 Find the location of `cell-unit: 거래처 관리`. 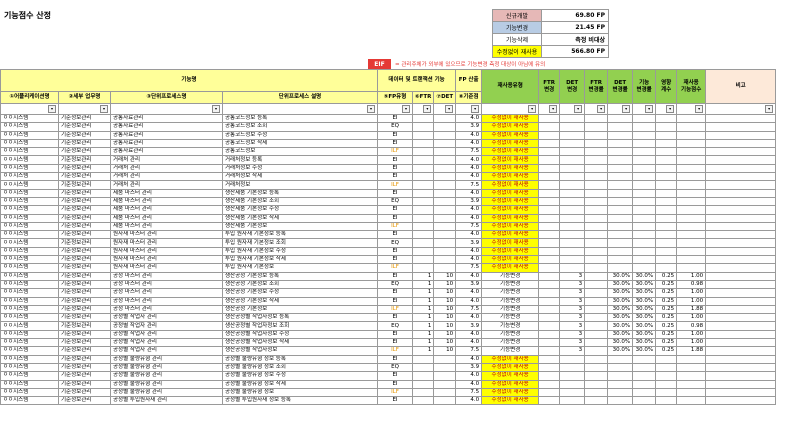

cell-unit: 거래처 관리 is located at coordinates (166, 168).